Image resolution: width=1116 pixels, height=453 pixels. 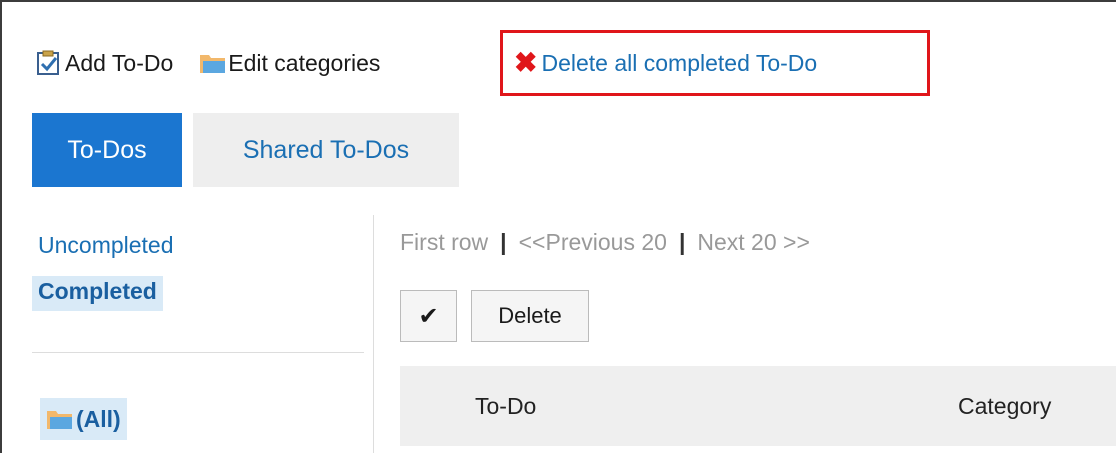 I want to click on sidebar-item-uncompleted: Uncompleted, so click(x=106, y=245).